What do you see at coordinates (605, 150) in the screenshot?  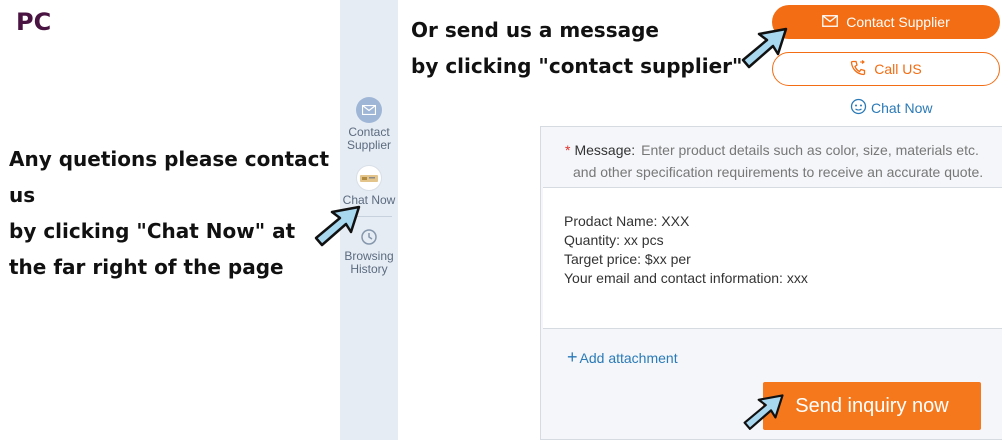 I see `message-label: Message:` at bounding box center [605, 150].